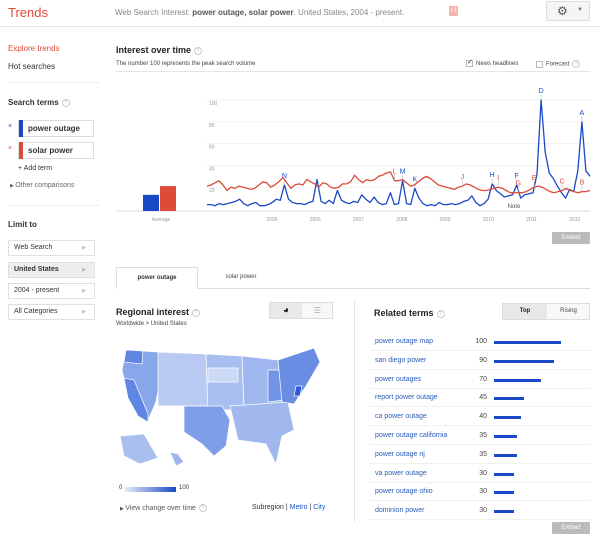 Image resolution: width=600 pixels, height=541 pixels. What do you see at coordinates (531, 220) in the screenshot?
I see `x-tick-label: 2011` at bounding box center [531, 220].